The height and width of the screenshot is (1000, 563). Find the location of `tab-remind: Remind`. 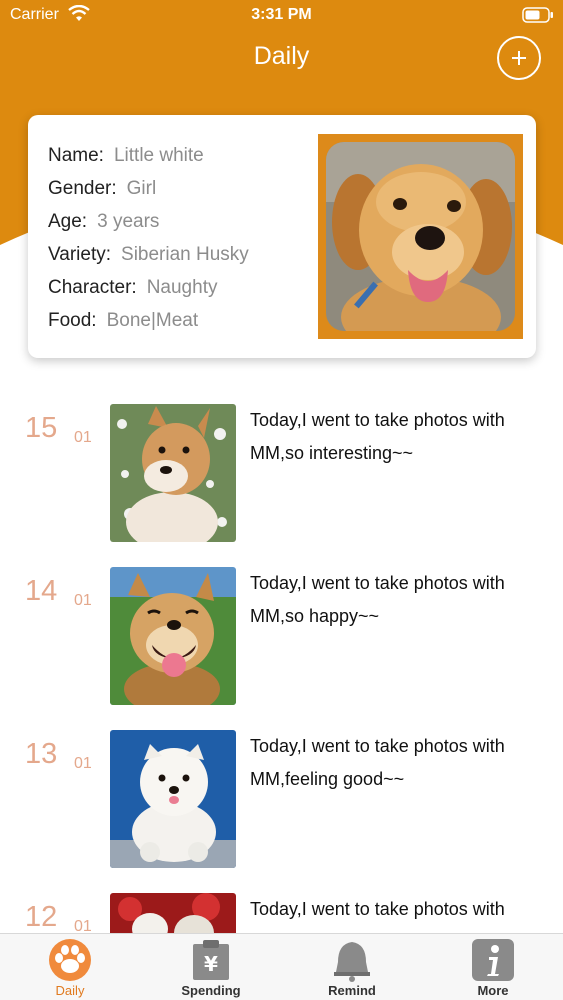

tab-remind: Remind is located at coordinates (352, 967).